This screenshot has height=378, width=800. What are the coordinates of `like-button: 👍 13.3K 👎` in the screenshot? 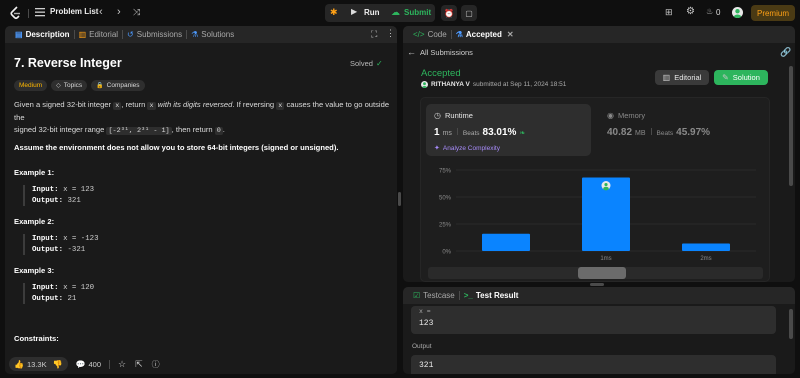 It's located at (38, 364).